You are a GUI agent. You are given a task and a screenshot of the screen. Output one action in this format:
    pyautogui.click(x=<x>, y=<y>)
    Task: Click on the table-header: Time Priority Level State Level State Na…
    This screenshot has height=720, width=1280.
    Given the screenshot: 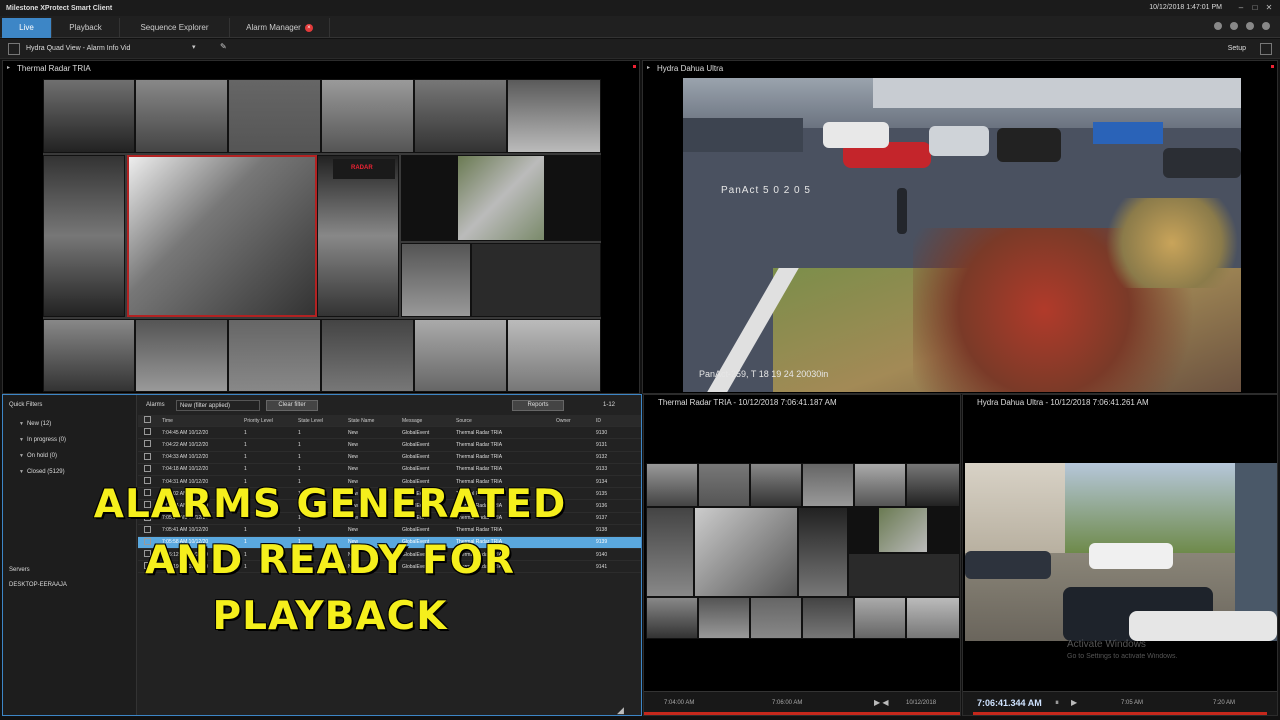 What is the action you would take?
    pyautogui.click(x=389, y=421)
    